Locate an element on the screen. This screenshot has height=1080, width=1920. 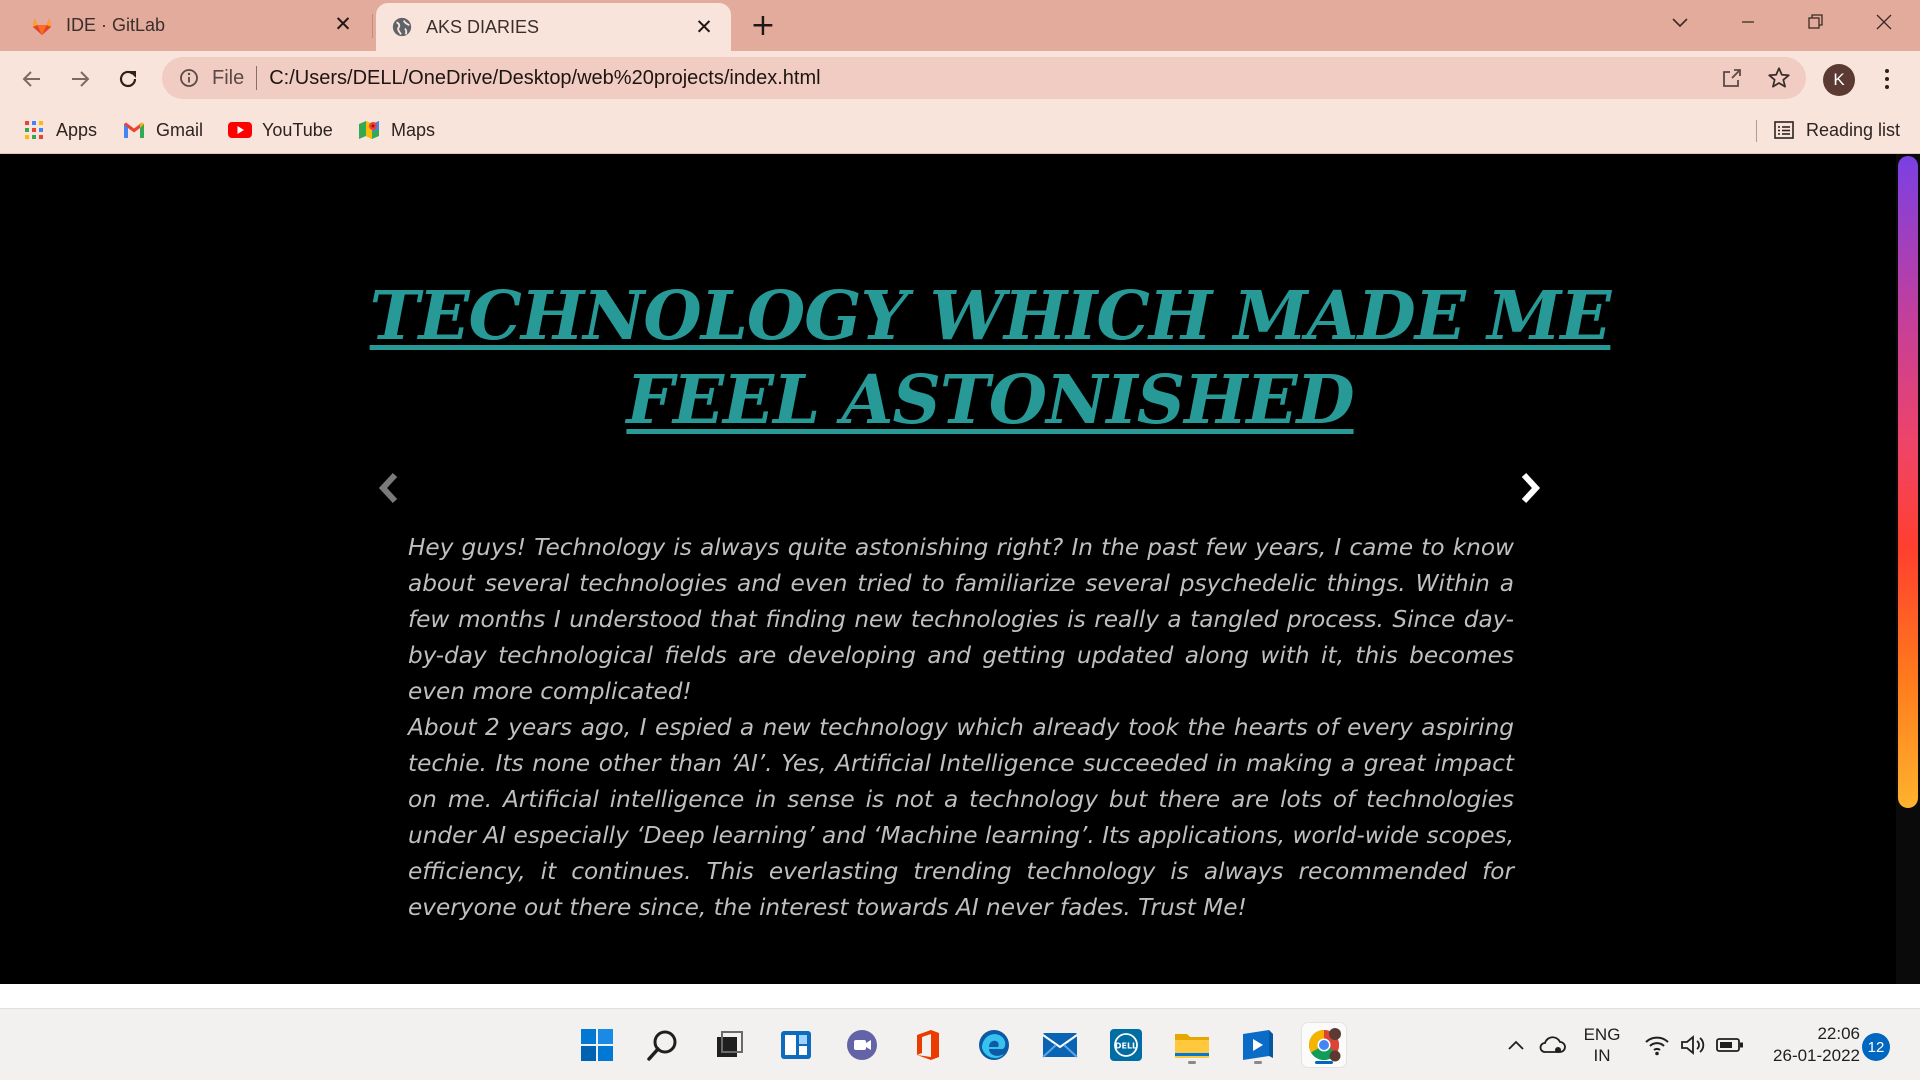
reload-icon is located at coordinates (128, 79).